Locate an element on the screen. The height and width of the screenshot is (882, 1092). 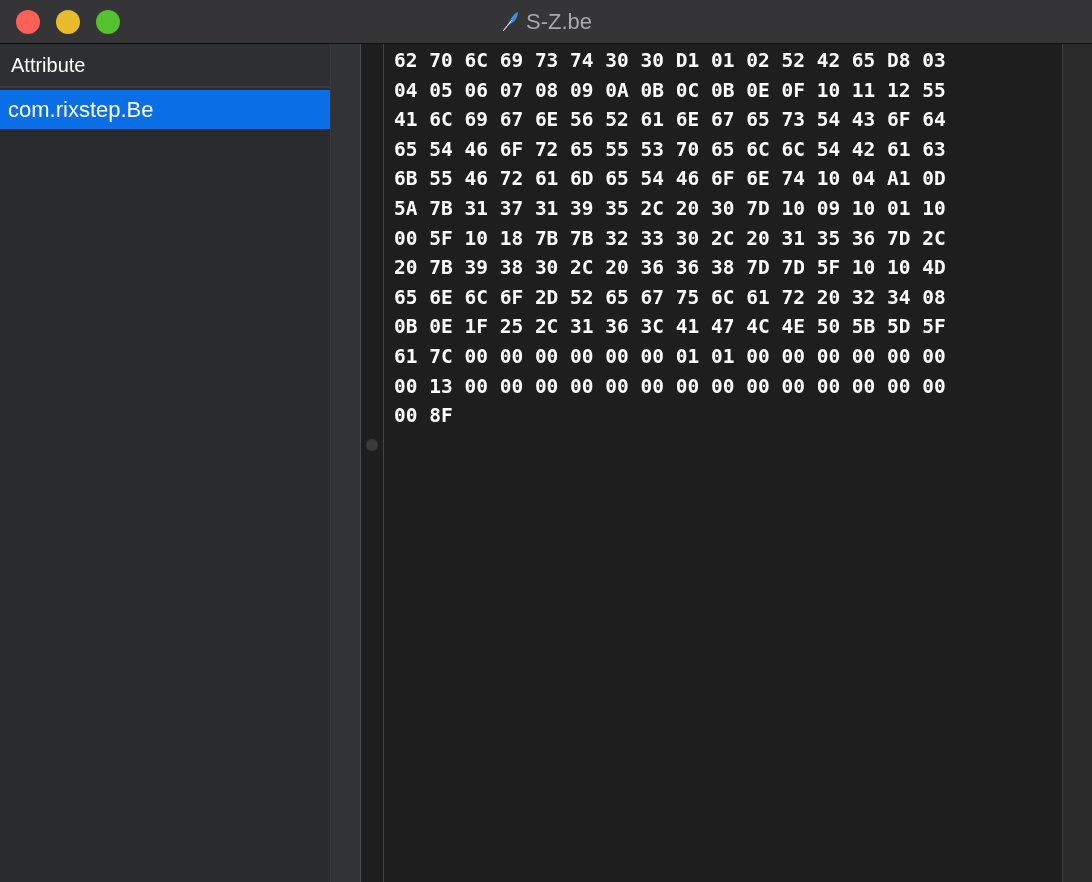
hex-line: 00 13 00 00 00 00 00 00 00 00 00 00 00 00 00 00 is located at coordinates (670, 386).